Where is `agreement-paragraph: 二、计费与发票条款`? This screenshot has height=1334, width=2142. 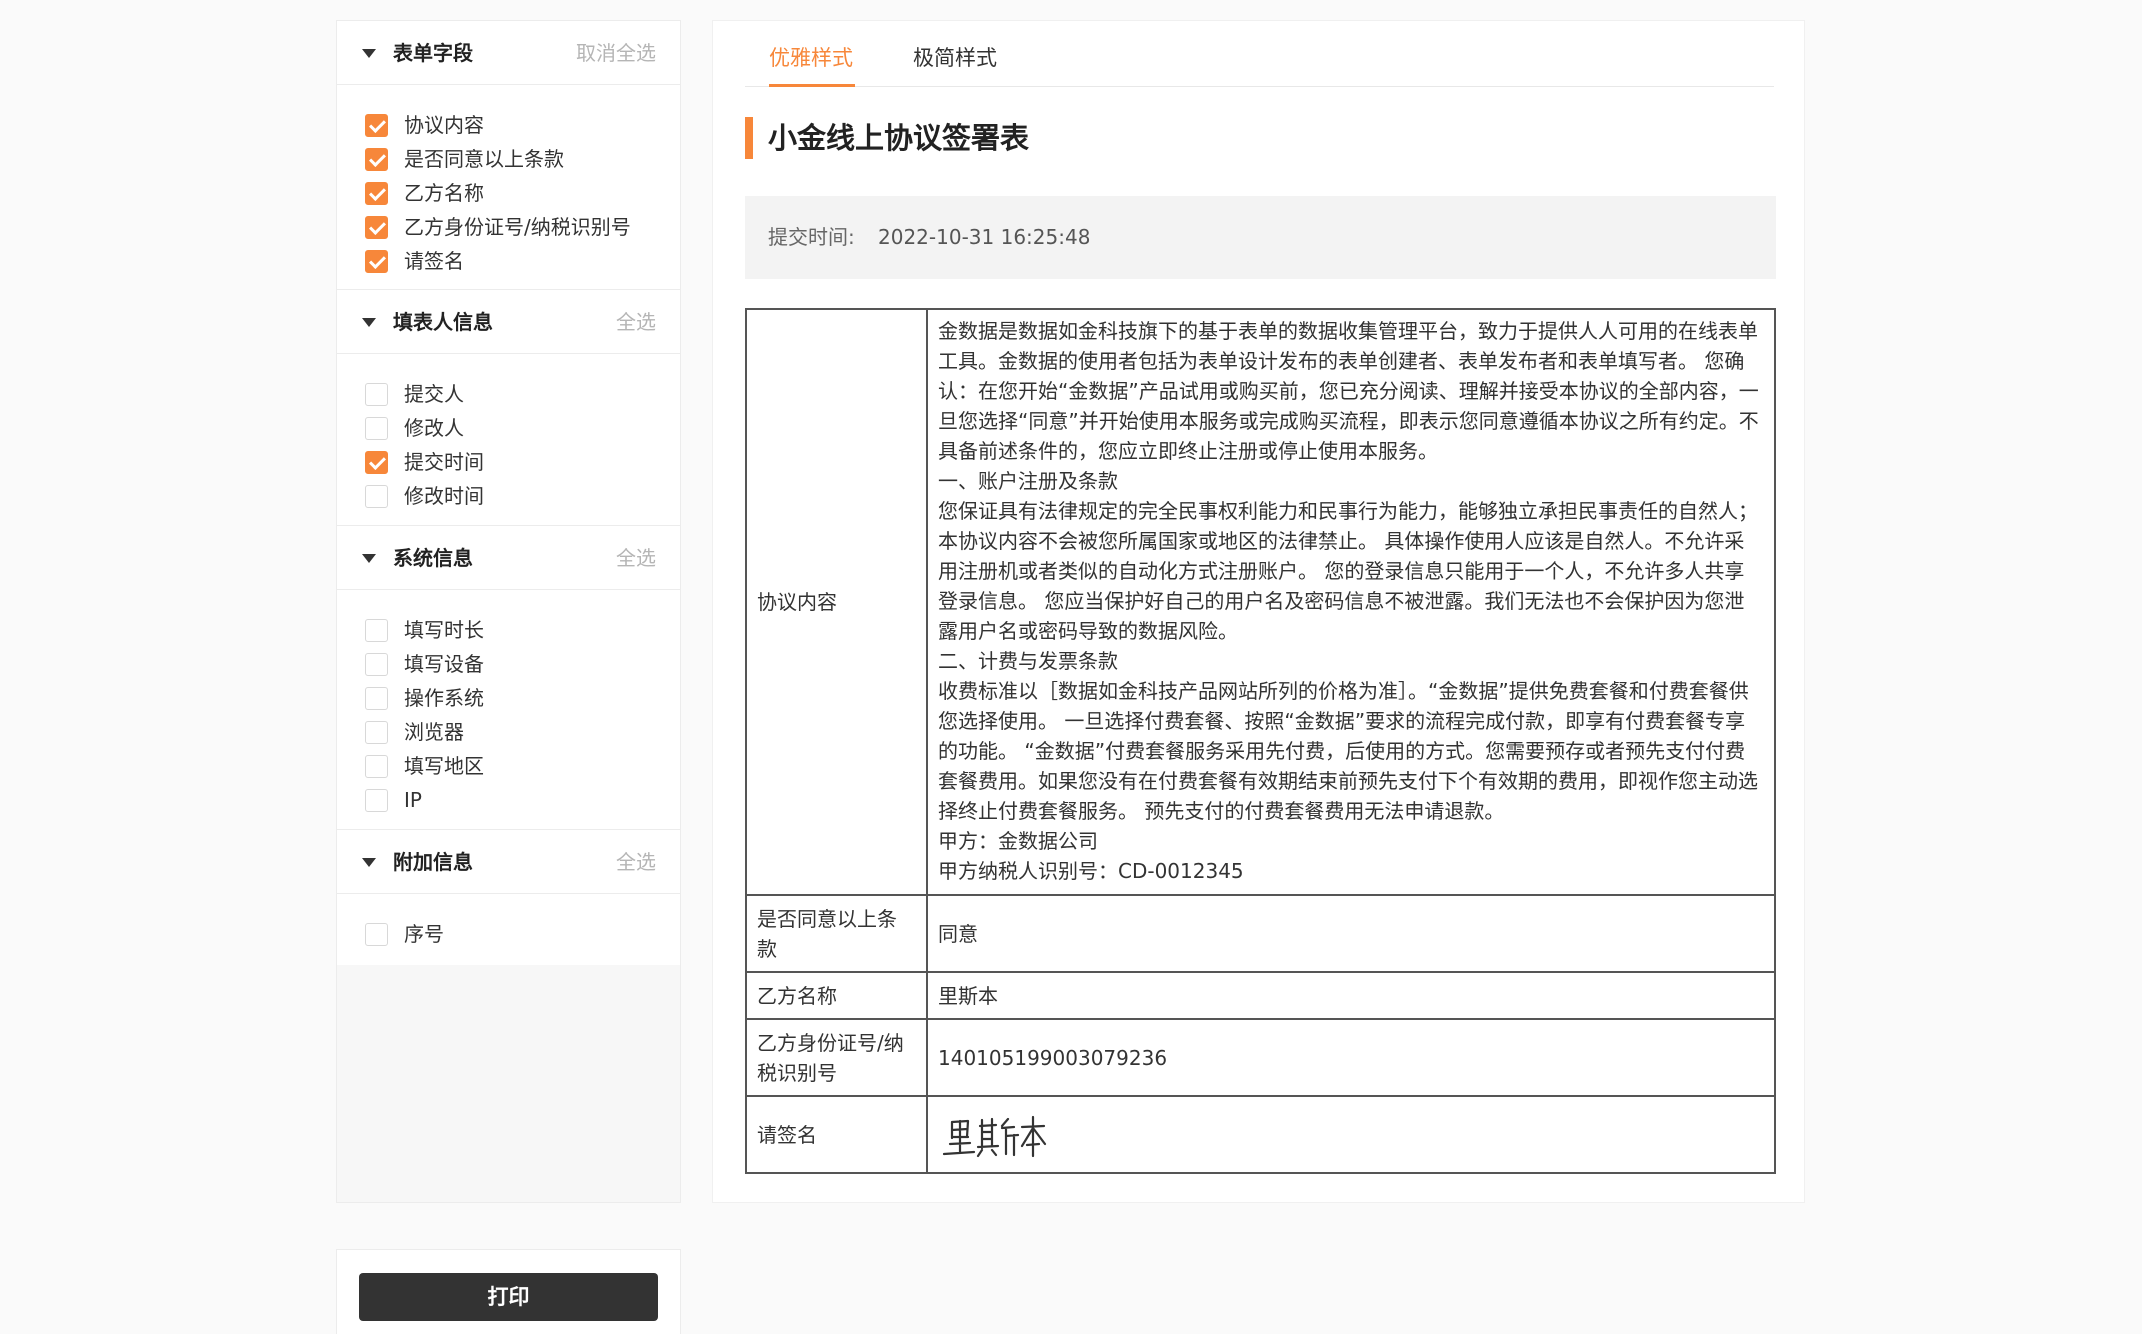 agreement-paragraph: 二、计费与发票条款 is located at coordinates (1028, 661).